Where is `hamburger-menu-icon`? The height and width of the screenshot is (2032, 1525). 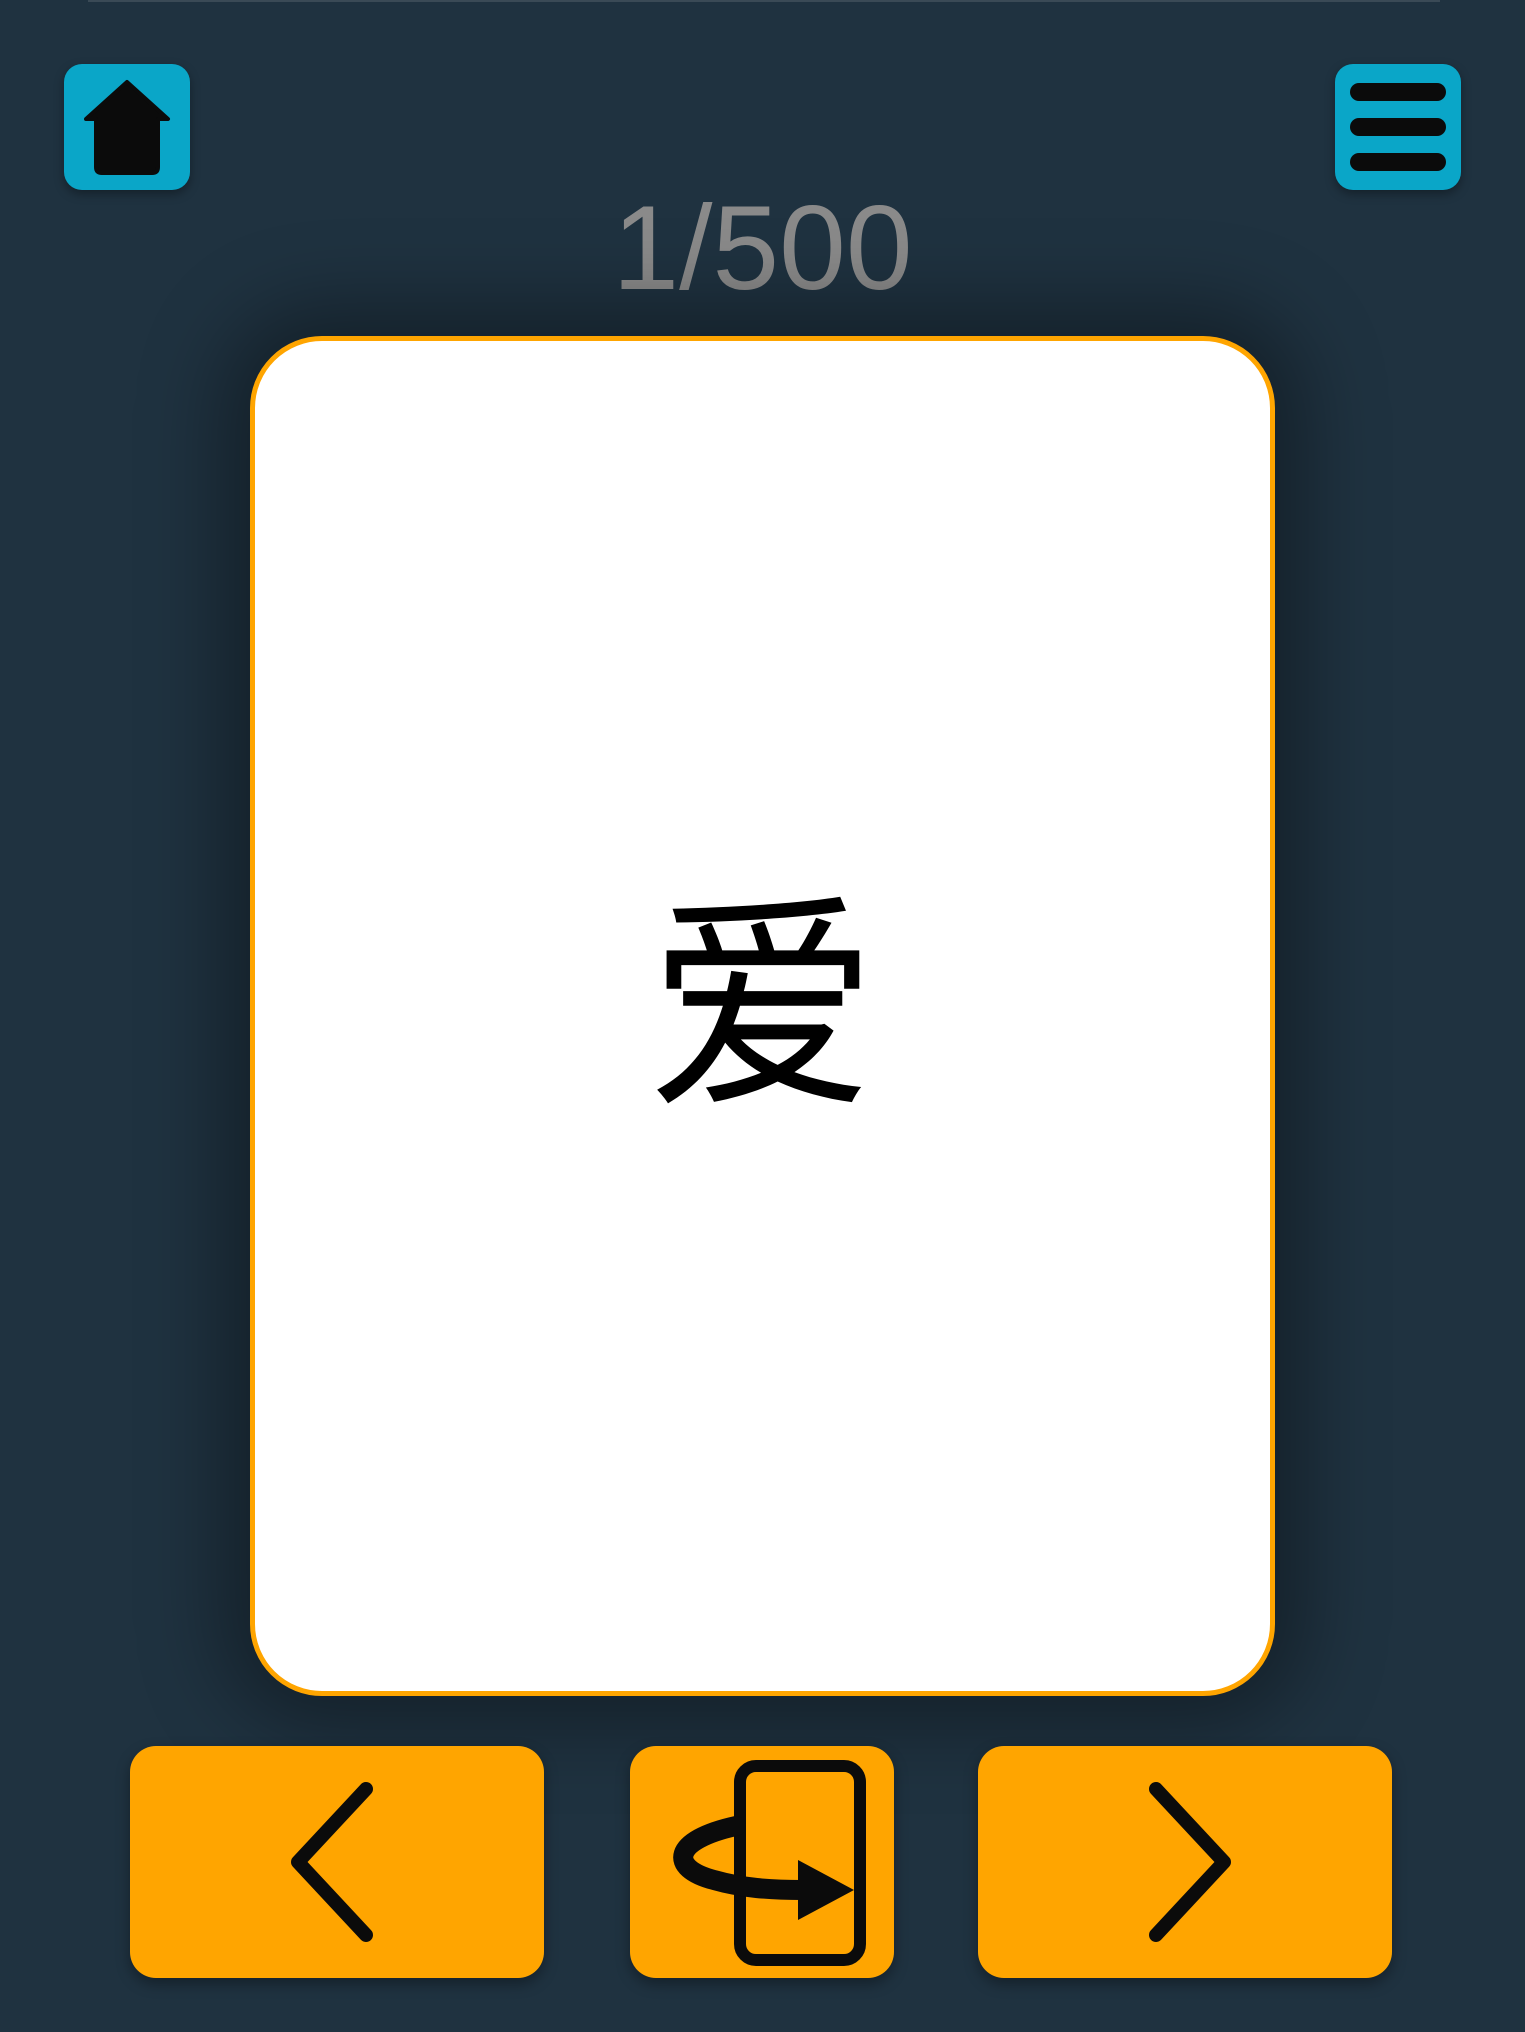 hamburger-menu-icon is located at coordinates (1398, 127).